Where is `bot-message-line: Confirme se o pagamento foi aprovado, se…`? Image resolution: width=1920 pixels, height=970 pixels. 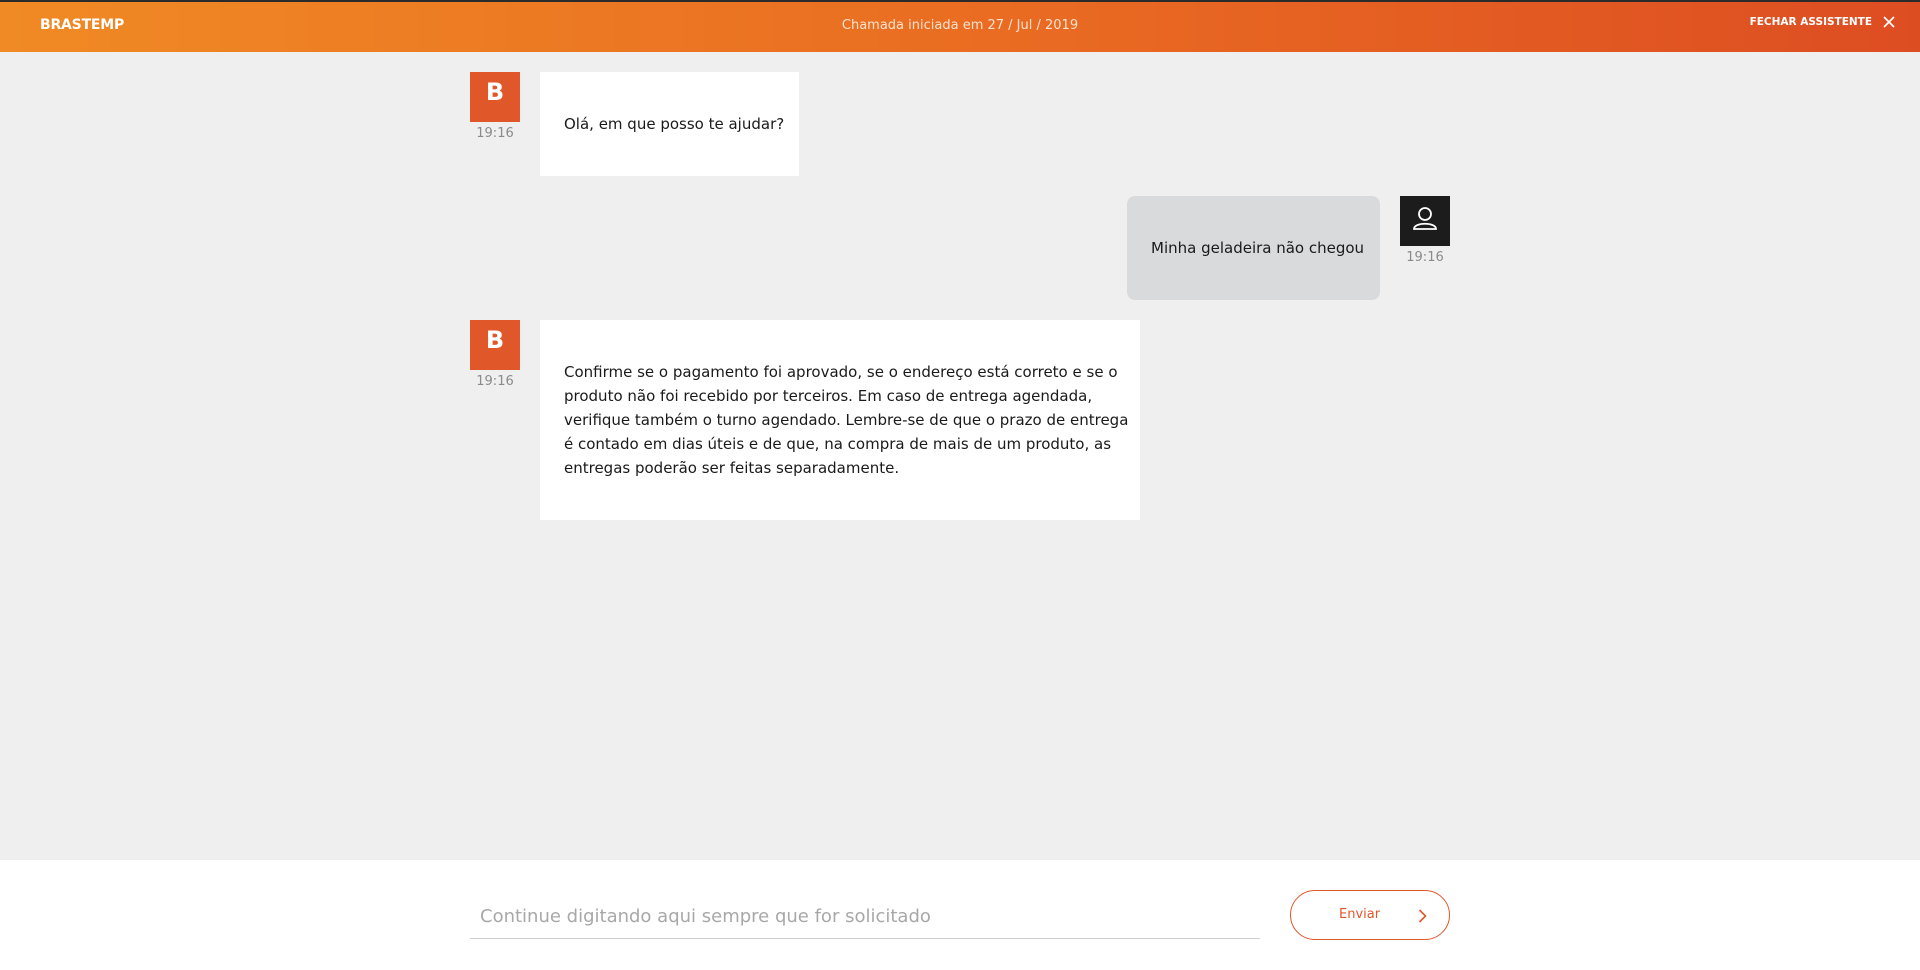
bot-message-line: Confirme se o pagamento foi aprovado, se… is located at coordinates (841, 372).